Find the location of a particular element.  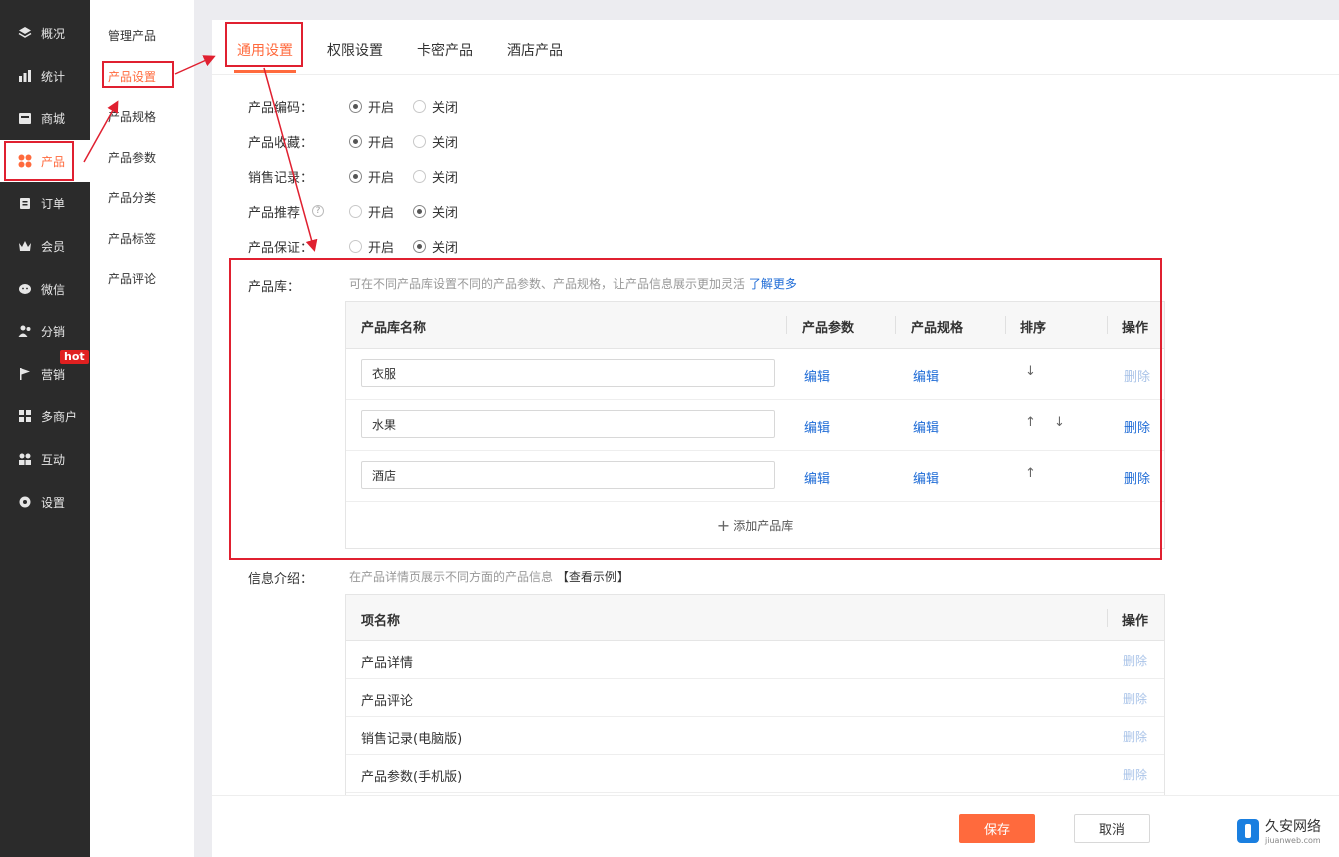

guarantee-off-radio: 关闭 is located at coordinates (435, 246).